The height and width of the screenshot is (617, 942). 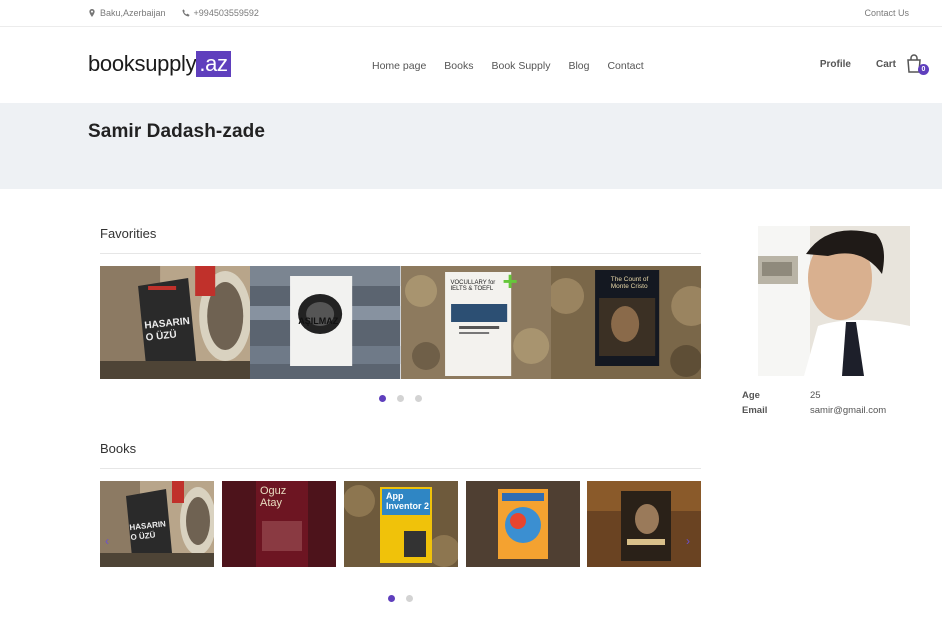 I want to click on profile-avatar, so click(x=834, y=301).